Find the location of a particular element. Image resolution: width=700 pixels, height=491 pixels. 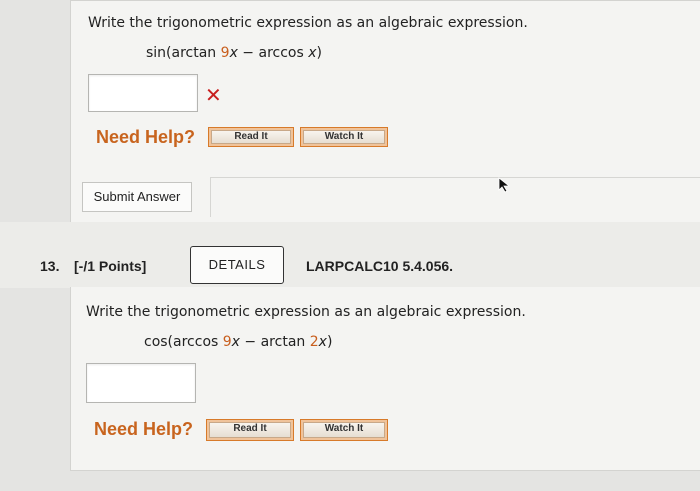

question-13-number: 13. is located at coordinates (50, 266).